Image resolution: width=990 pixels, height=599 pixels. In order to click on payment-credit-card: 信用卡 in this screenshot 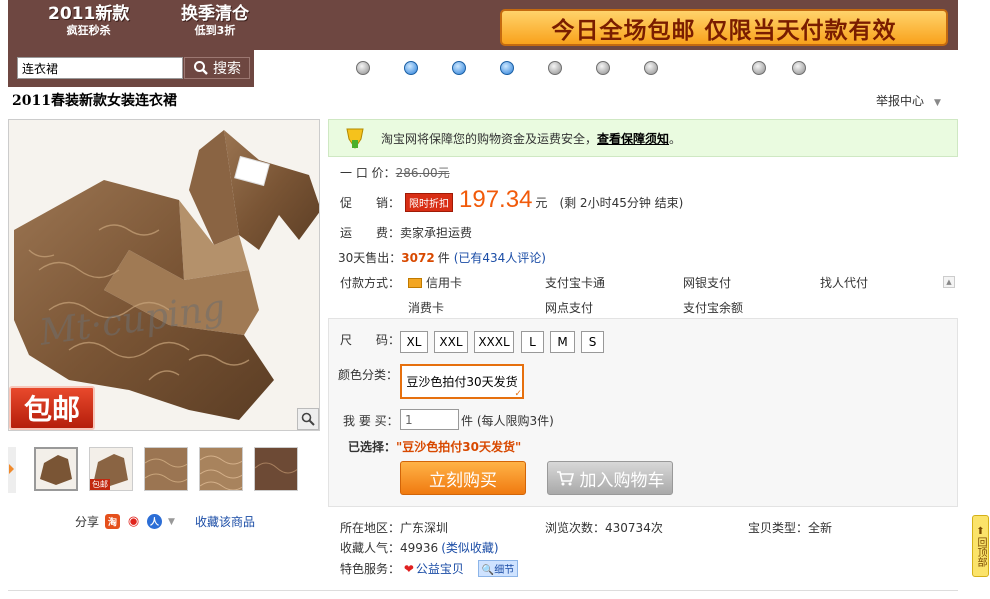, I will do `click(435, 282)`.